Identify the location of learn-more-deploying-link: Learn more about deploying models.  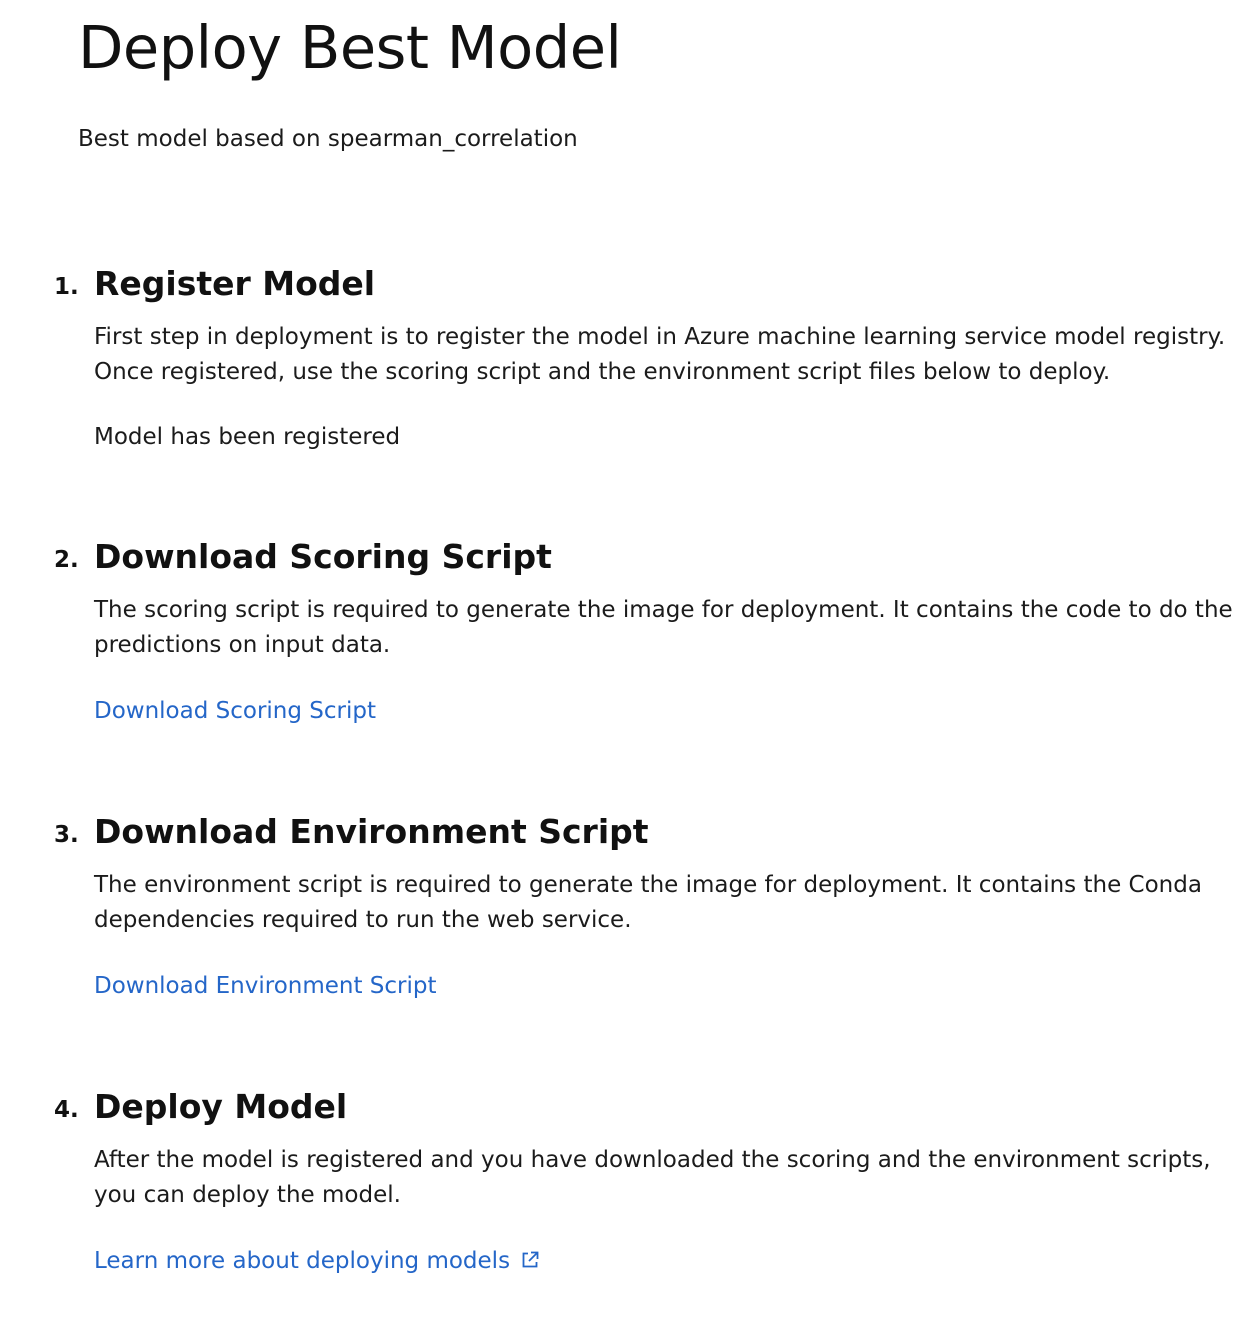
(317, 1262).